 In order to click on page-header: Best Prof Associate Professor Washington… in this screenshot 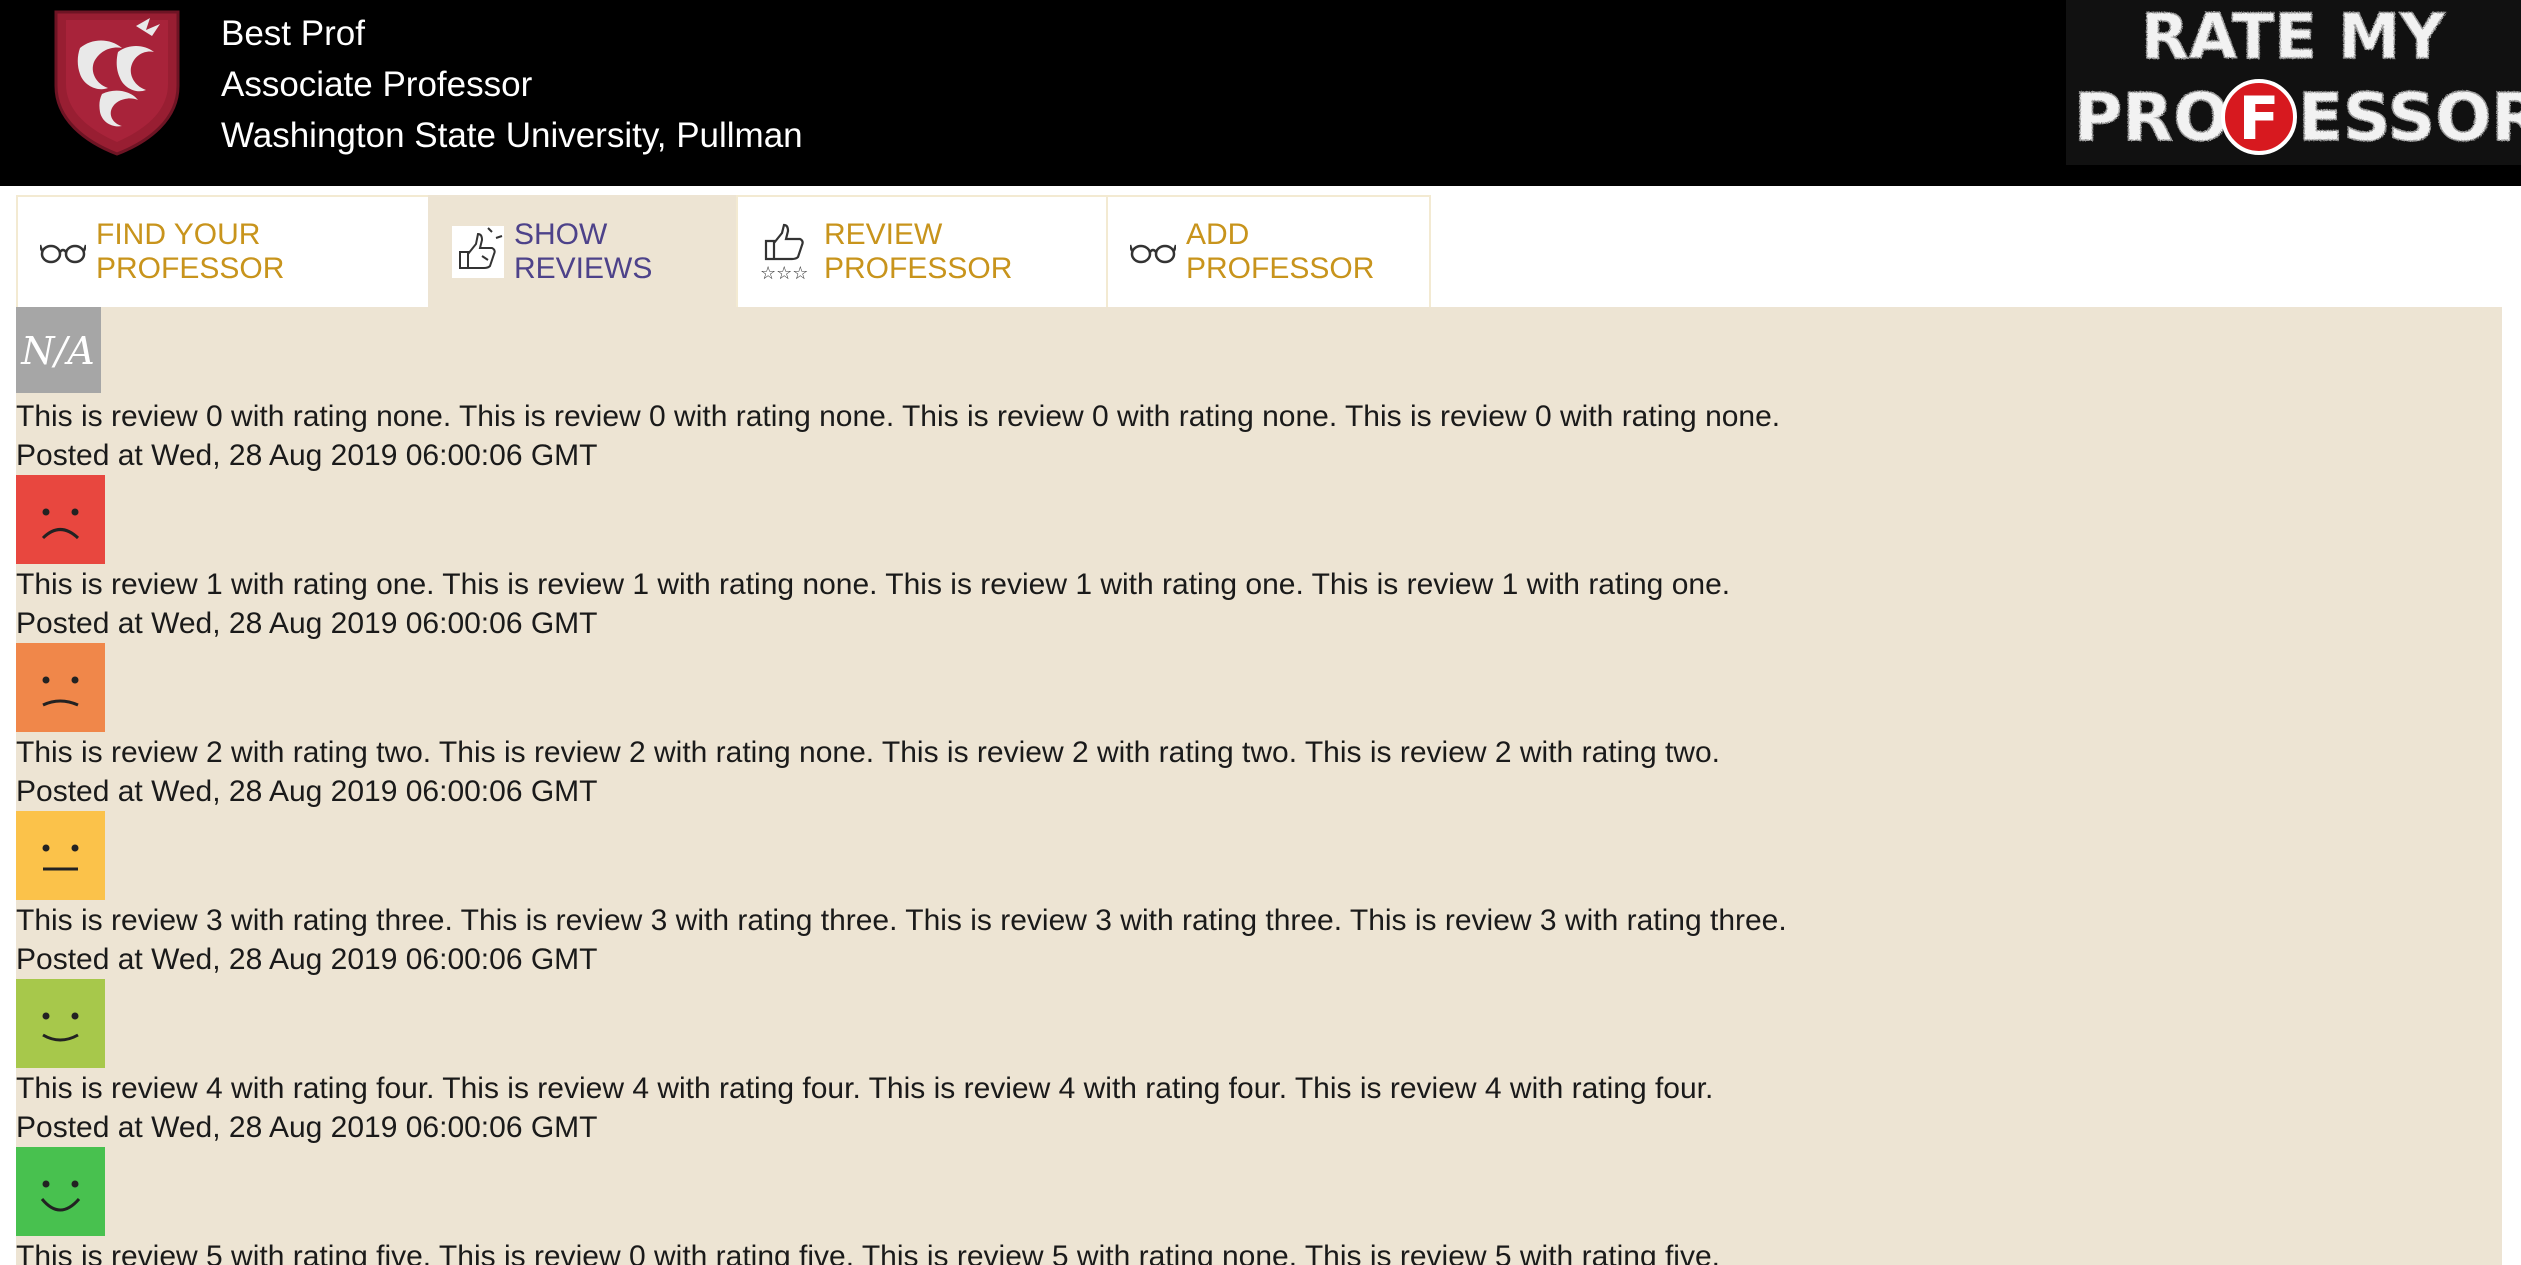, I will do `click(1260, 93)`.